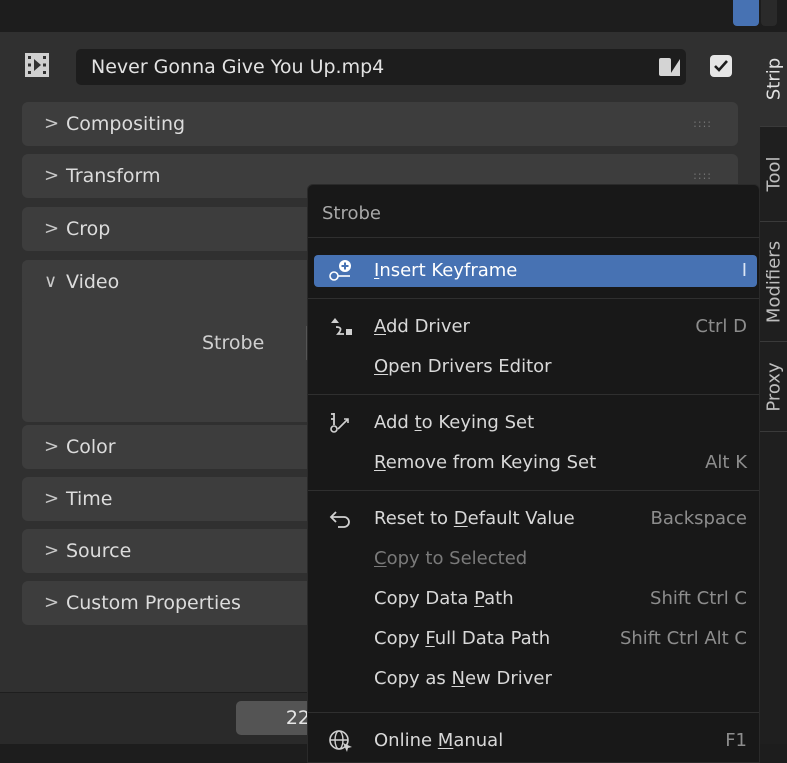  What do you see at coordinates (698, 598) in the screenshot?
I see `menu-item-shortcut: Shift Ctrl C` at bounding box center [698, 598].